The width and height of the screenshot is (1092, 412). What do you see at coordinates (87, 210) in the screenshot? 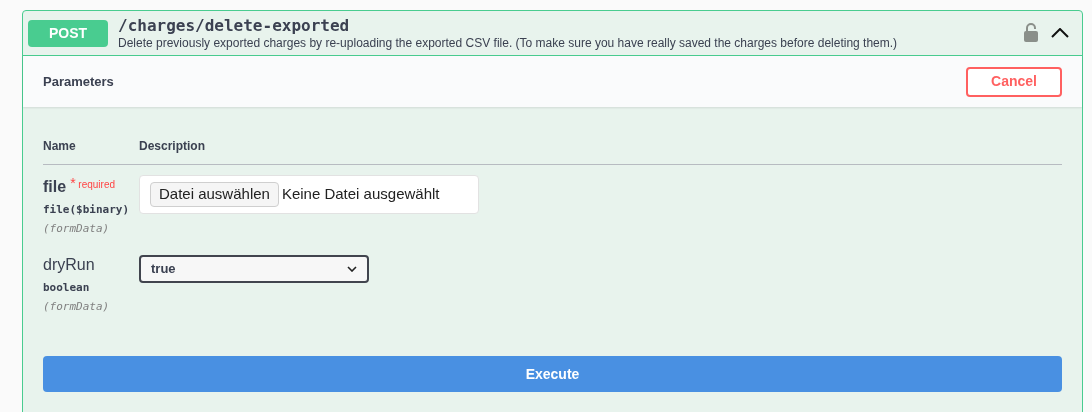
I see `parameter-type: file($binary)` at bounding box center [87, 210].